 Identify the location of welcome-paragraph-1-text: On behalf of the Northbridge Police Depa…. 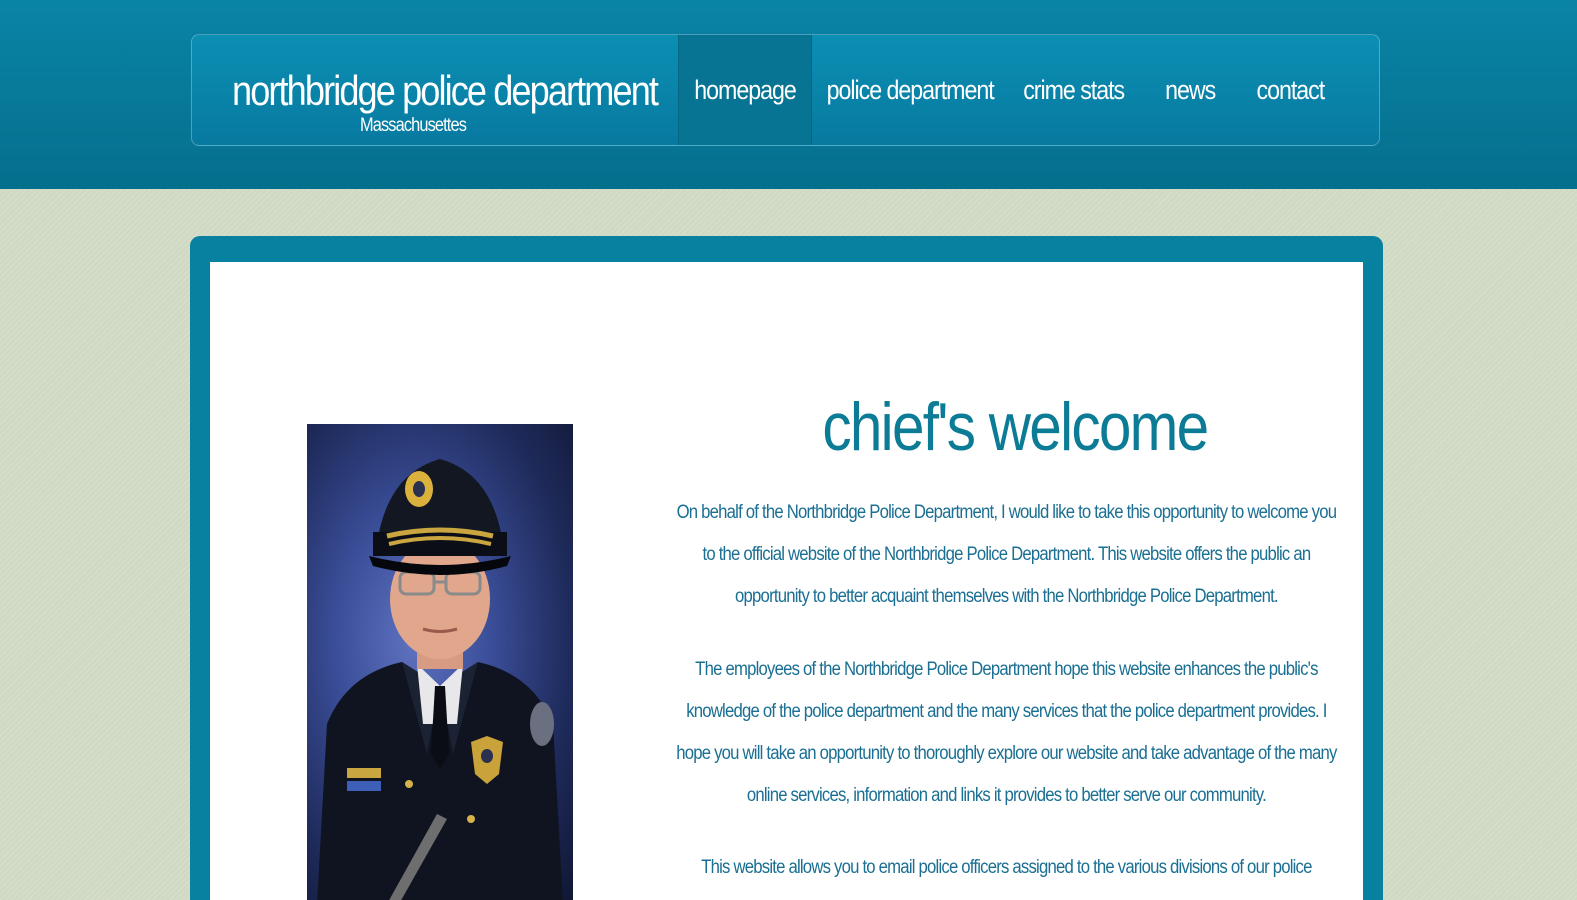
(1006, 554).